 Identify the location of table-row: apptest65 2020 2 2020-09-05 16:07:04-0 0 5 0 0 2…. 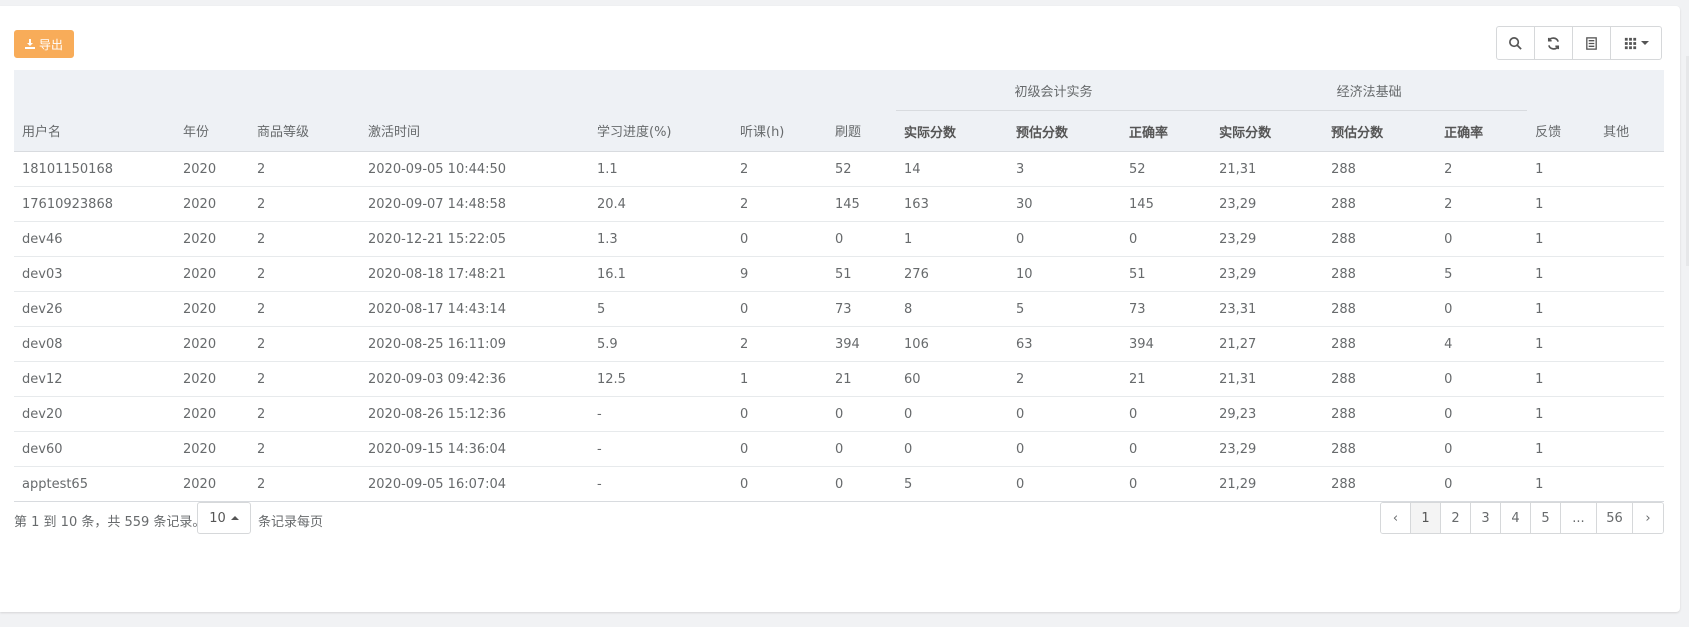
(839, 484).